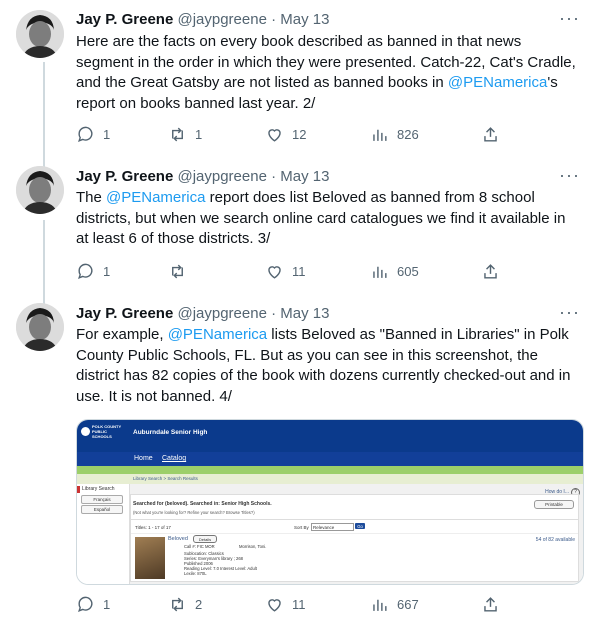  Describe the element at coordinates (103, 534) in the screenshot. I see `catalog-sidebar: Library Search Français Español` at that location.